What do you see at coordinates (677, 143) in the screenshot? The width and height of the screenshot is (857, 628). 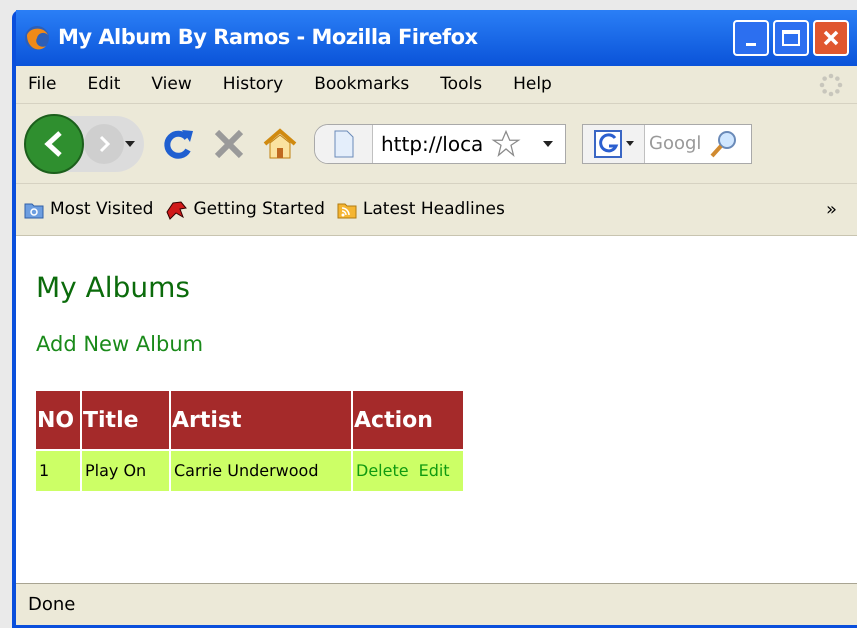 I see `search-input: Googl` at bounding box center [677, 143].